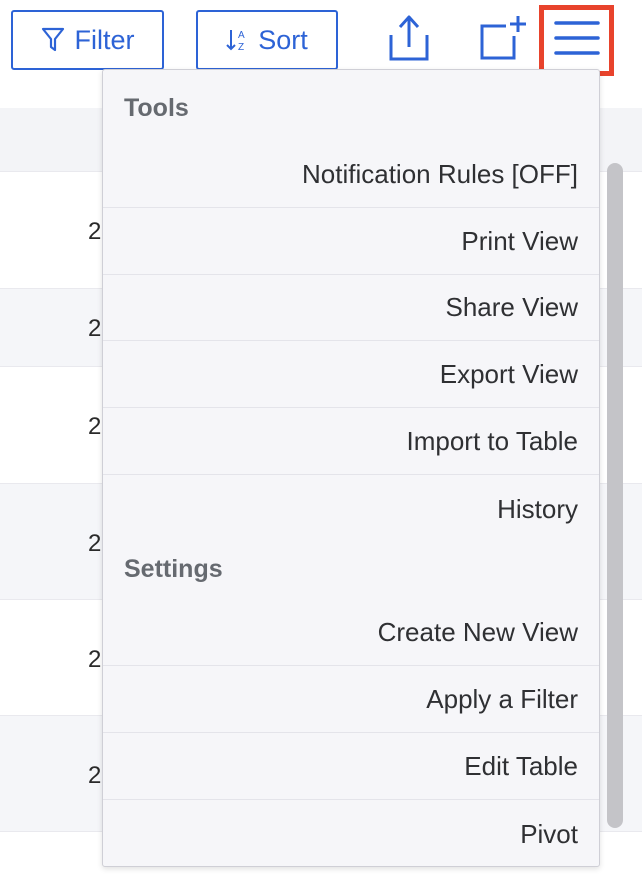 The height and width of the screenshot is (878, 642). Describe the element at coordinates (351, 509) in the screenshot. I see `menu-item-history: History` at that location.